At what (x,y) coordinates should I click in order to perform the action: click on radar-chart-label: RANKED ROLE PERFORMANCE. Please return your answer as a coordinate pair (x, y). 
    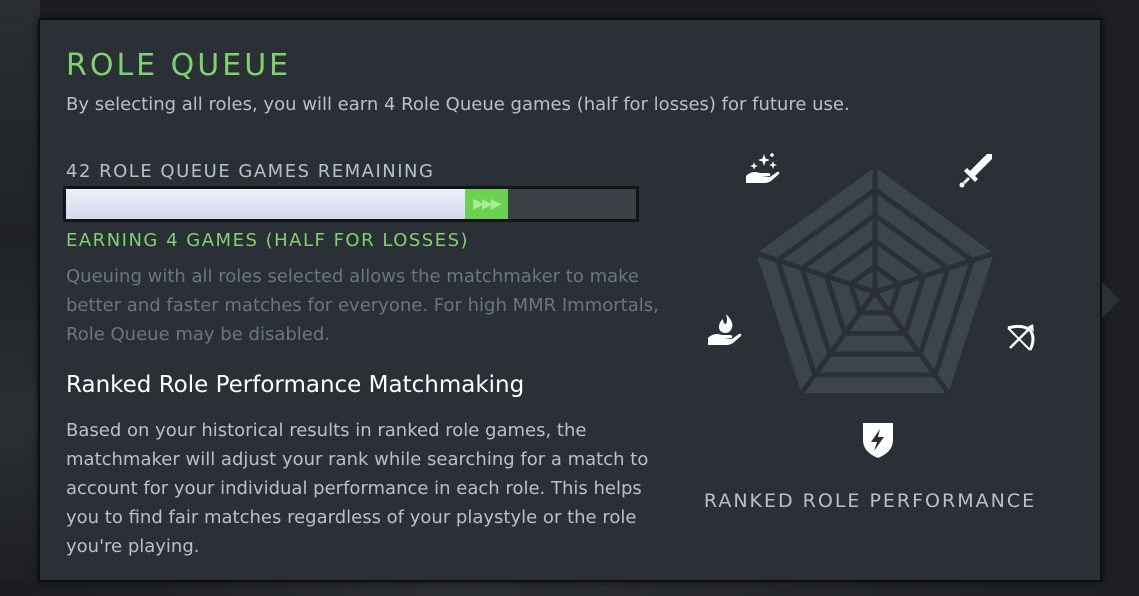
    Looking at the image, I should click on (870, 501).